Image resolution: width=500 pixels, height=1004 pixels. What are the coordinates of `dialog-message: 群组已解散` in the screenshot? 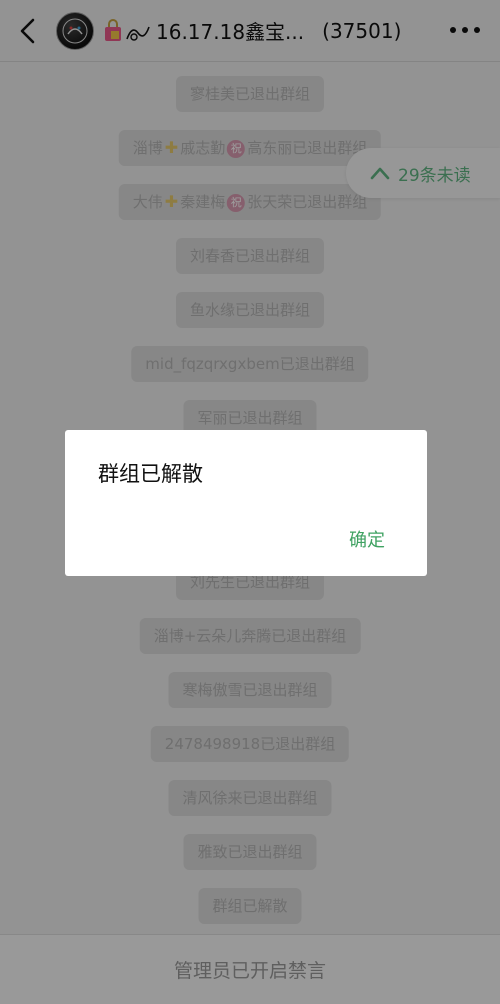 It's located at (150, 474).